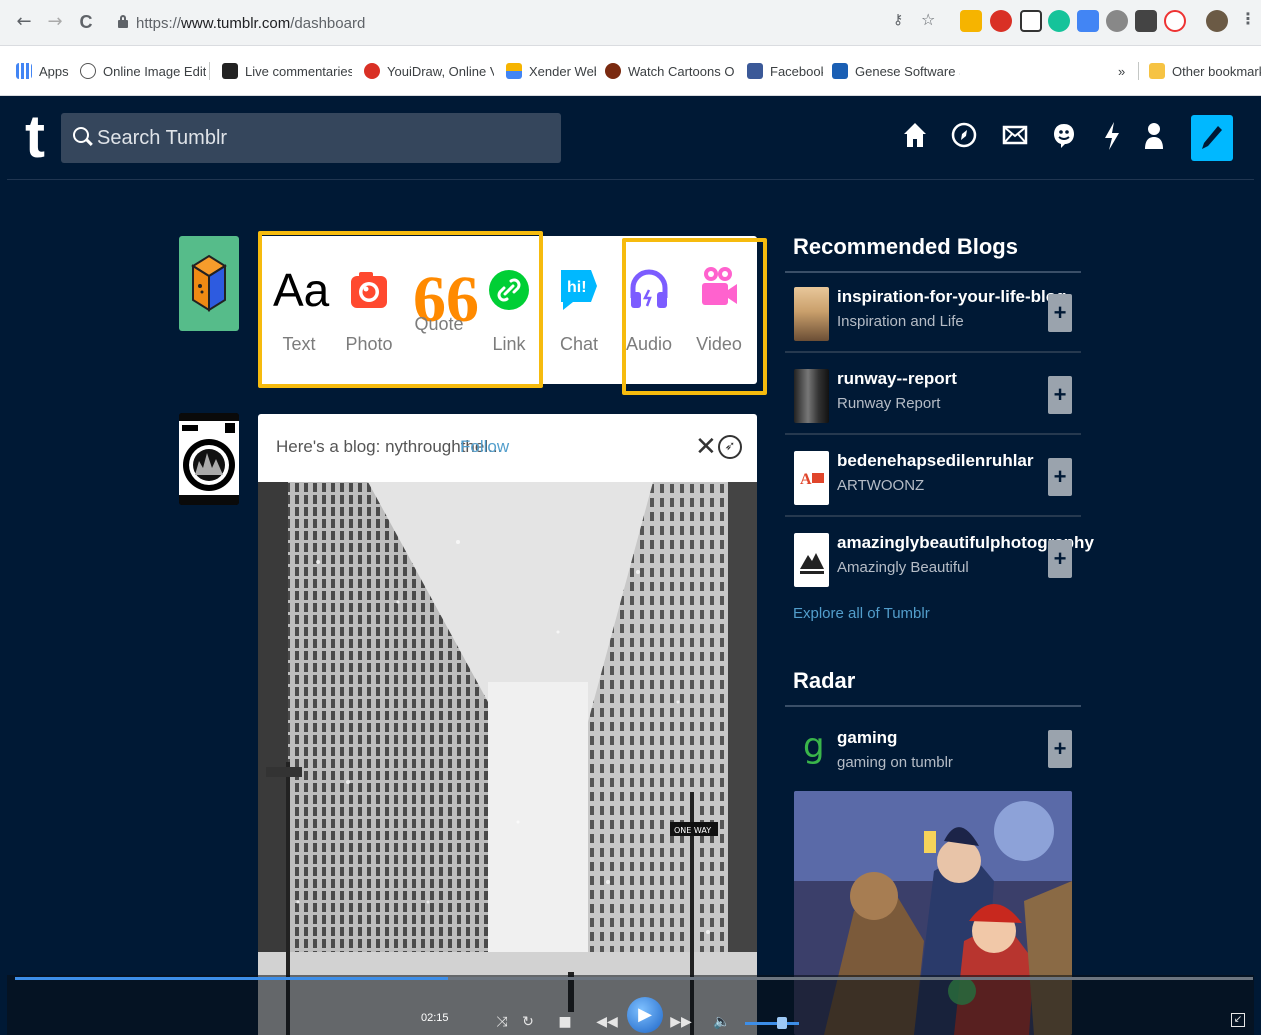 Image resolution: width=1261 pixels, height=1035 pixels. Describe the element at coordinates (311, 138) in the screenshot. I see `search-input: Search Tumblr` at that location.